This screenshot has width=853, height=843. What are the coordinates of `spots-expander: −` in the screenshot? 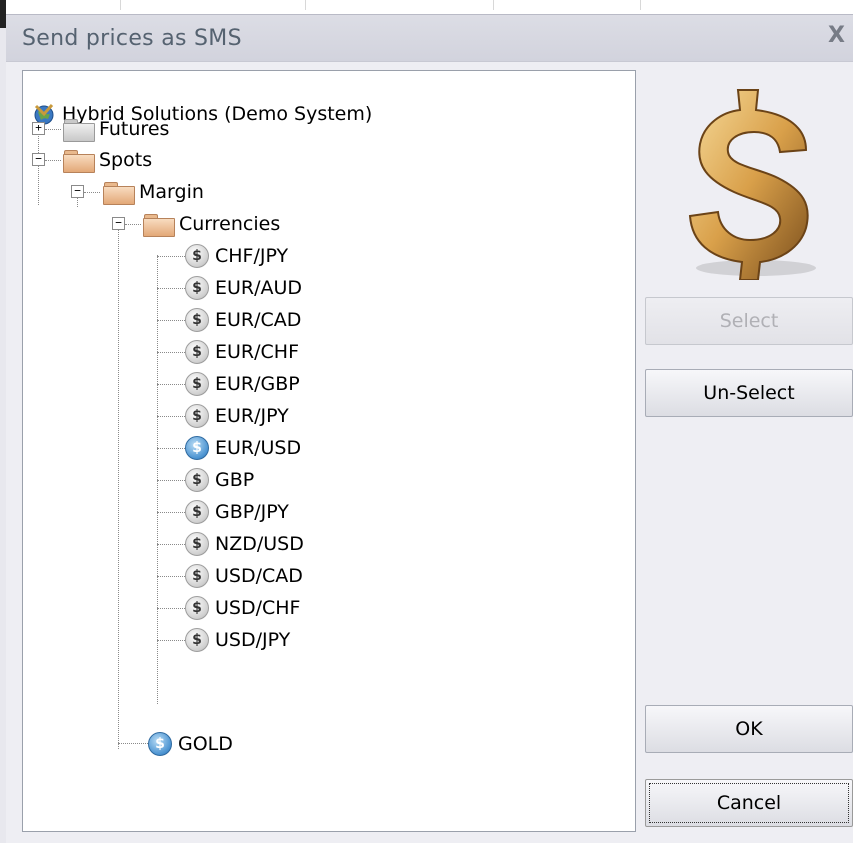 It's located at (38, 159).